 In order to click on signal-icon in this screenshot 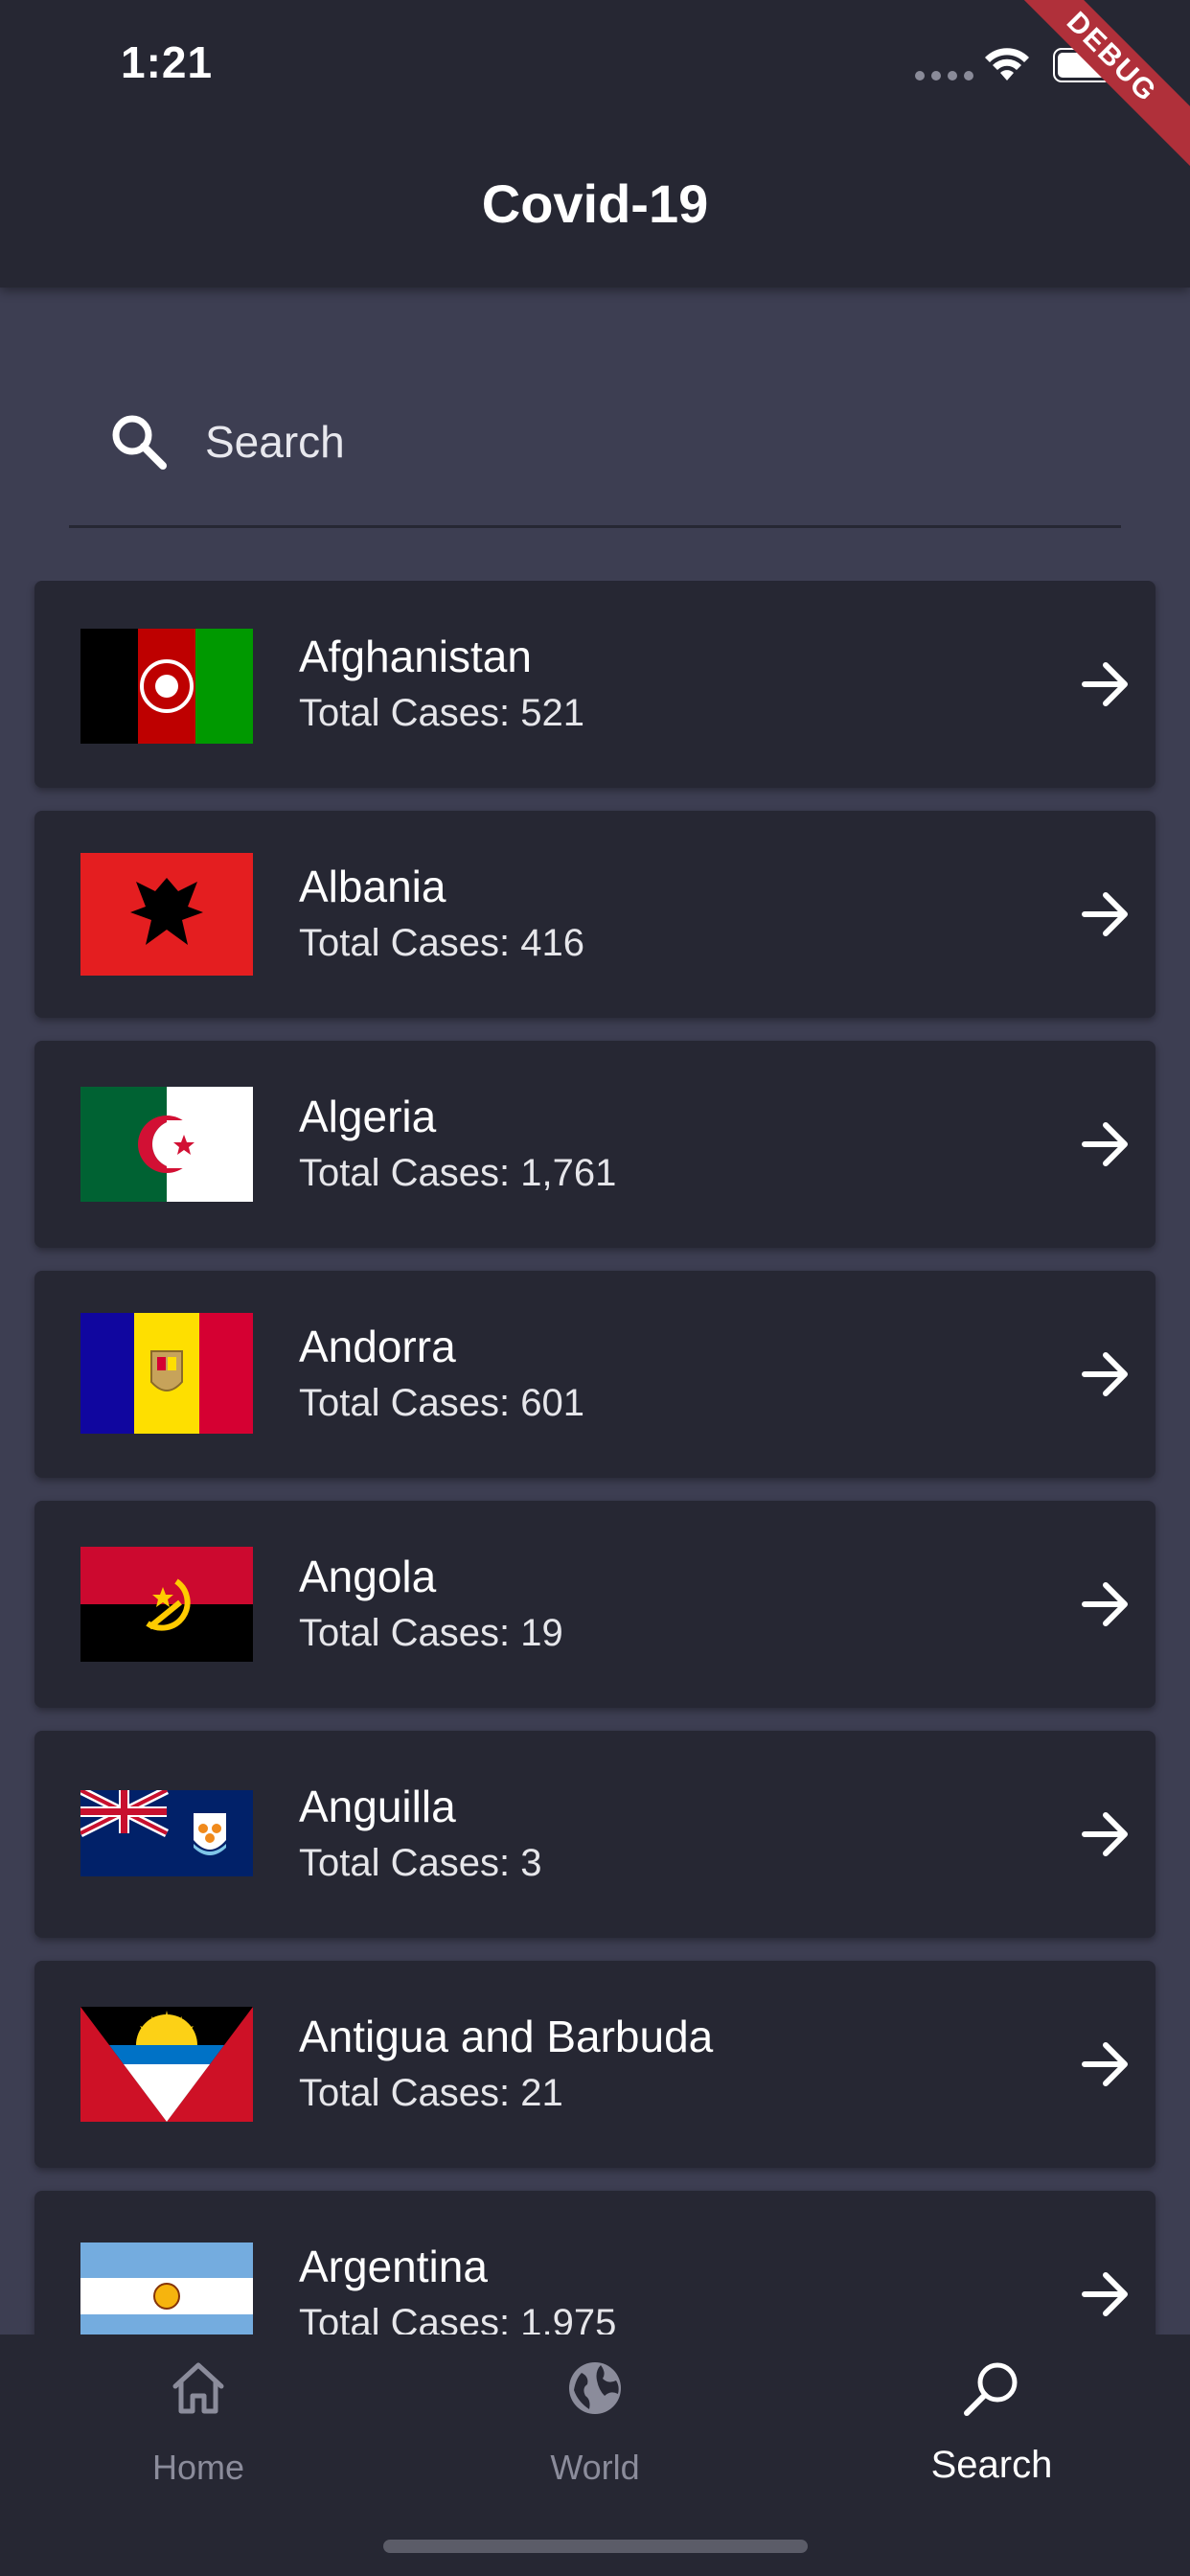, I will do `click(944, 75)`.